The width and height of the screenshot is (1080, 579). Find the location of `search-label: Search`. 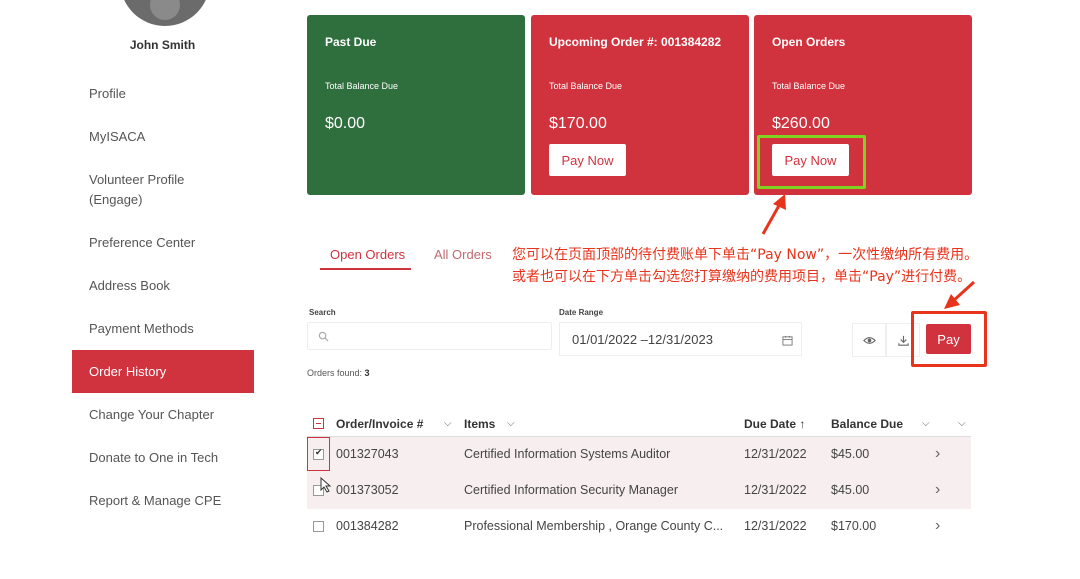

search-label: Search is located at coordinates (322, 312).